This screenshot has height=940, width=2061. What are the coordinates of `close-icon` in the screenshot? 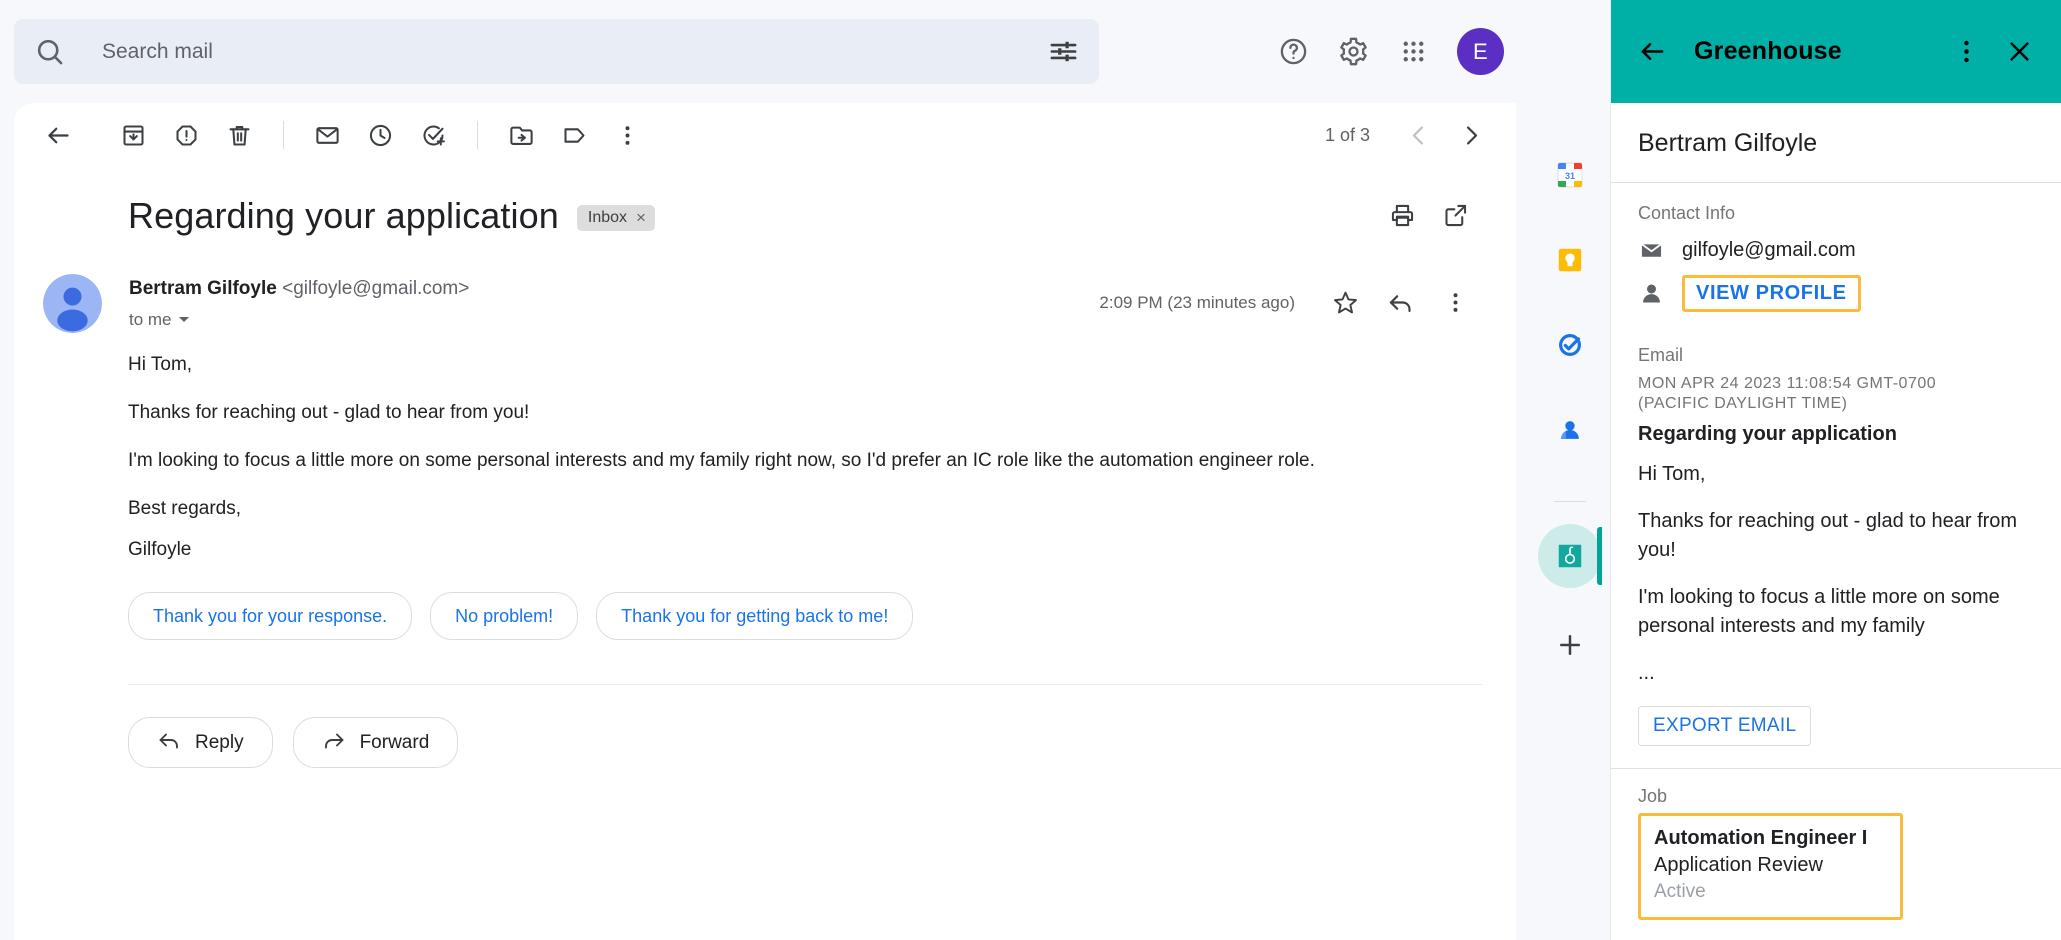 It's located at (2019, 51).